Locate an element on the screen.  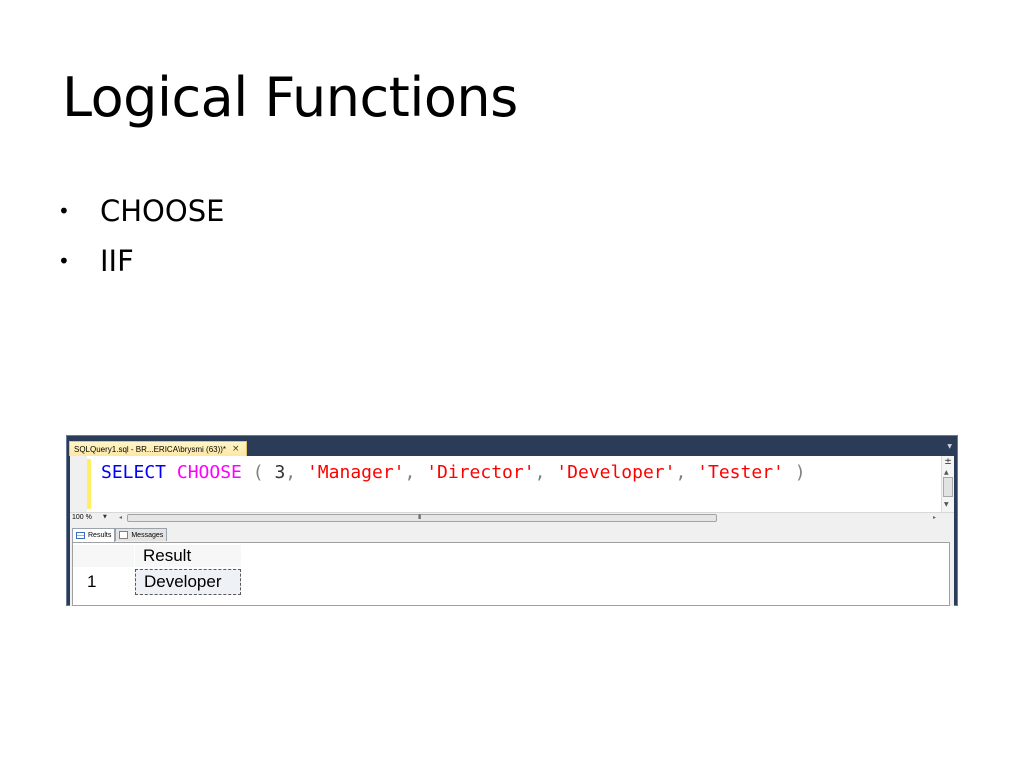
change-indicator-bar is located at coordinates (89, 484).